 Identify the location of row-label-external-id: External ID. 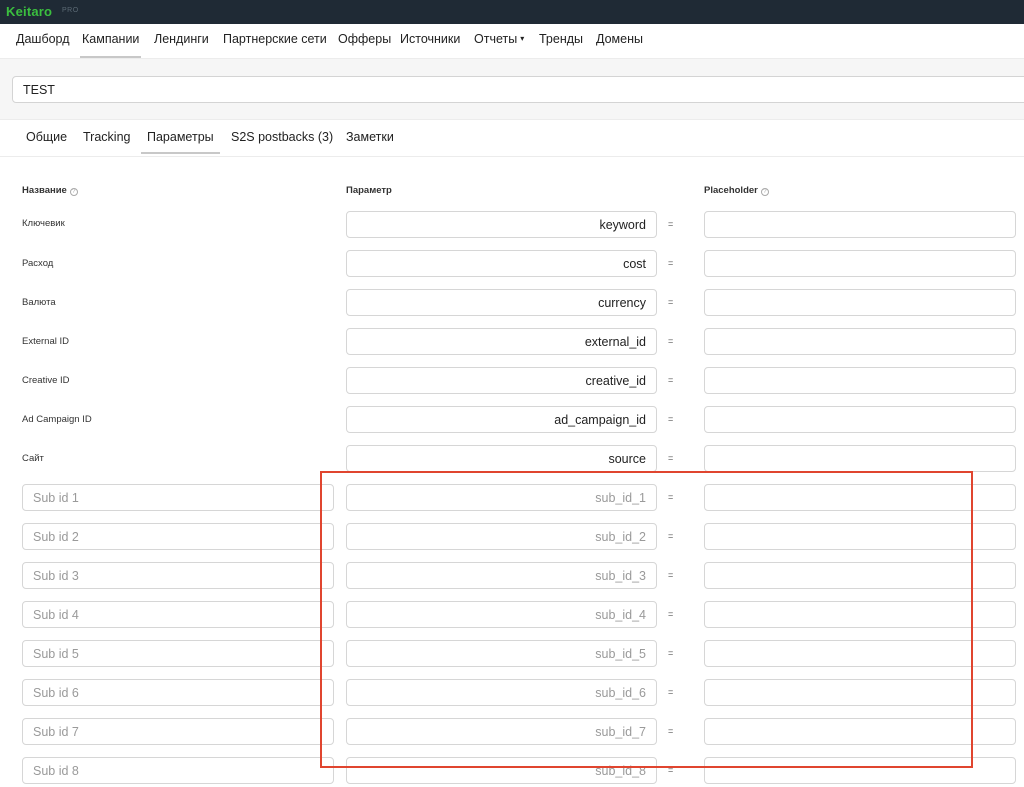
(45, 341).